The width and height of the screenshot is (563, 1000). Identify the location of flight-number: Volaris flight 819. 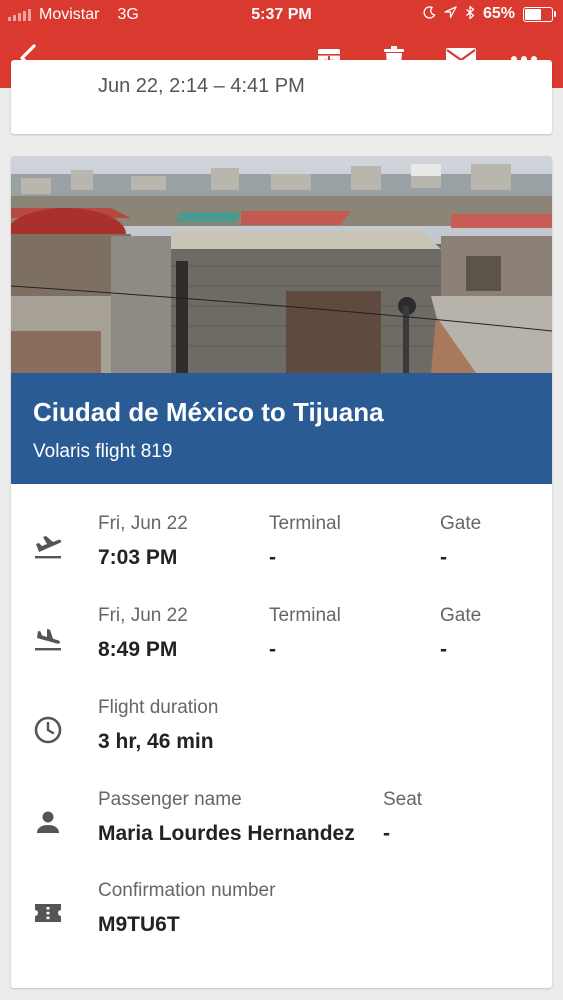
(103, 451).